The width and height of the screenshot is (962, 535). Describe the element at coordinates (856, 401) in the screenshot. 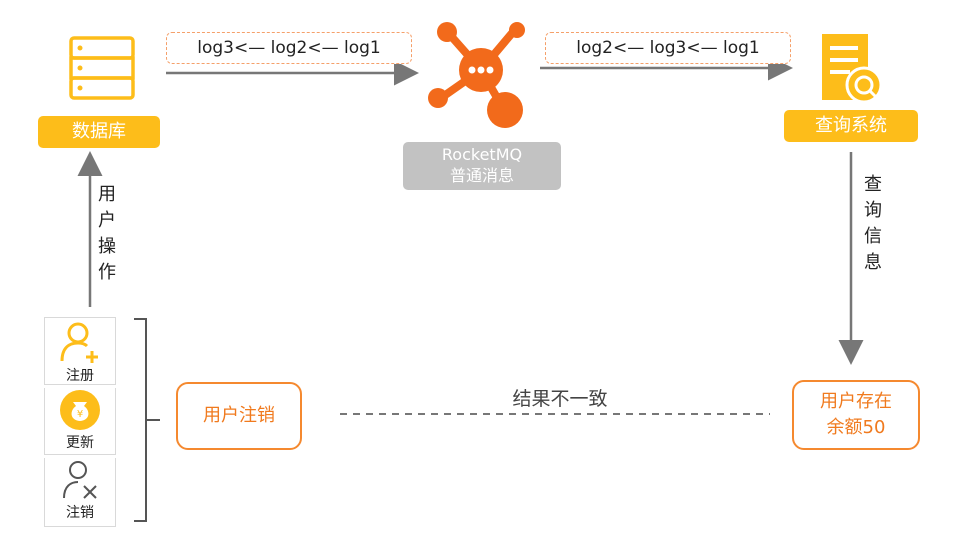

I see `user-exists-status: 用户存在` at that location.